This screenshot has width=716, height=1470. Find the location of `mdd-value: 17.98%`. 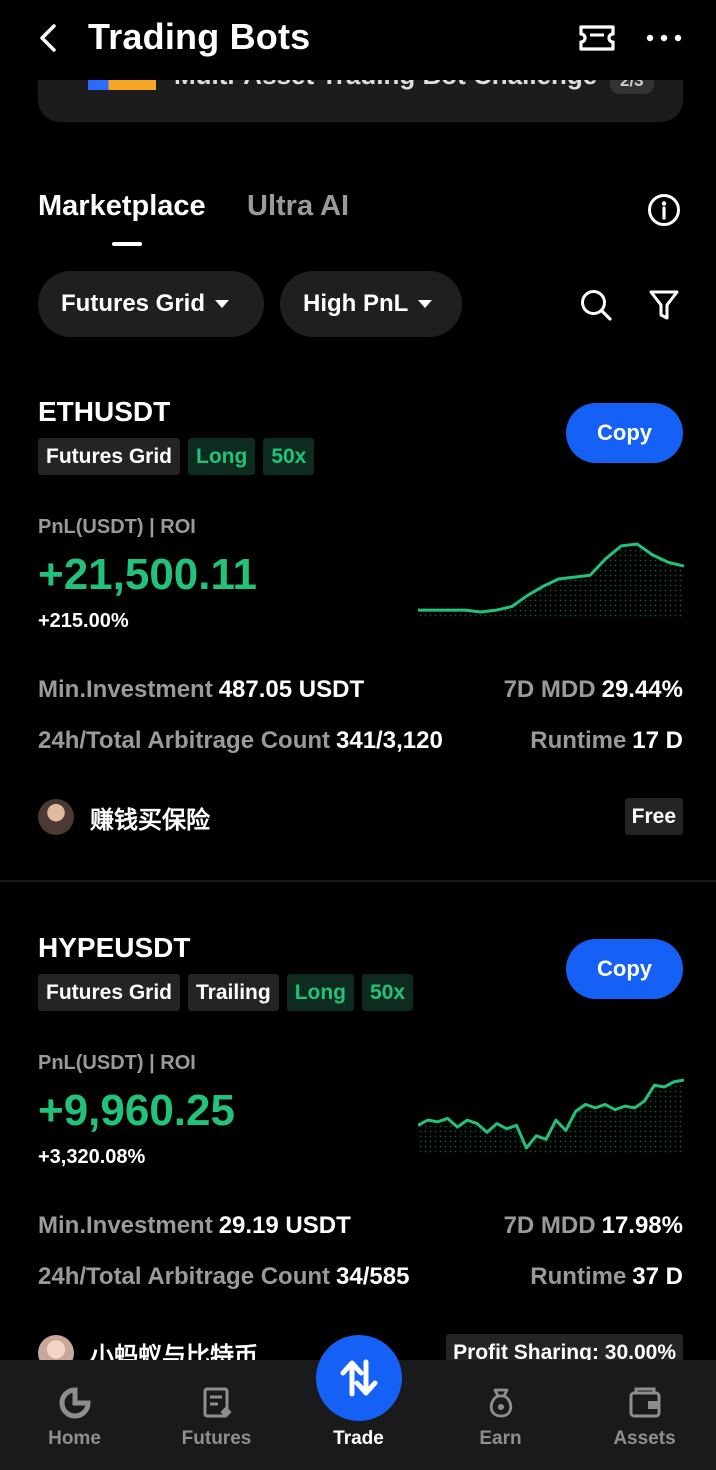

mdd-value: 17.98% is located at coordinates (642, 1225).